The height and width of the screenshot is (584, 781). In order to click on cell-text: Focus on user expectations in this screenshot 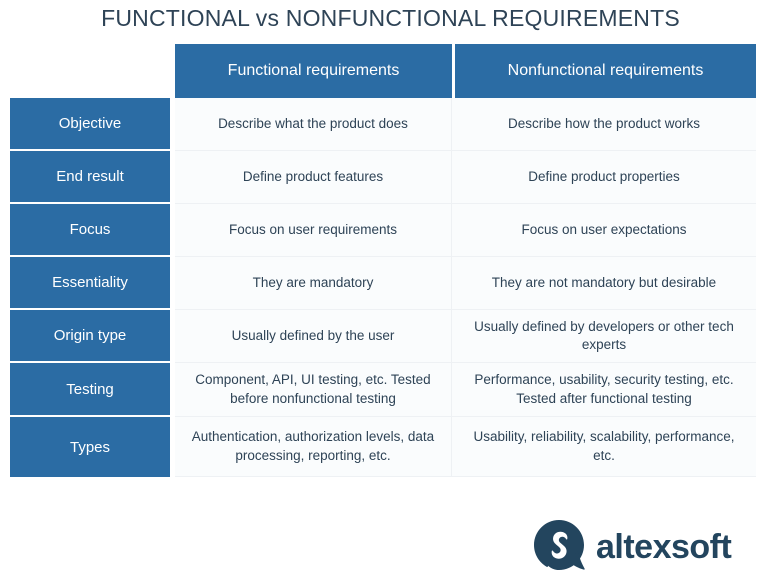, I will do `click(604, 229)`.